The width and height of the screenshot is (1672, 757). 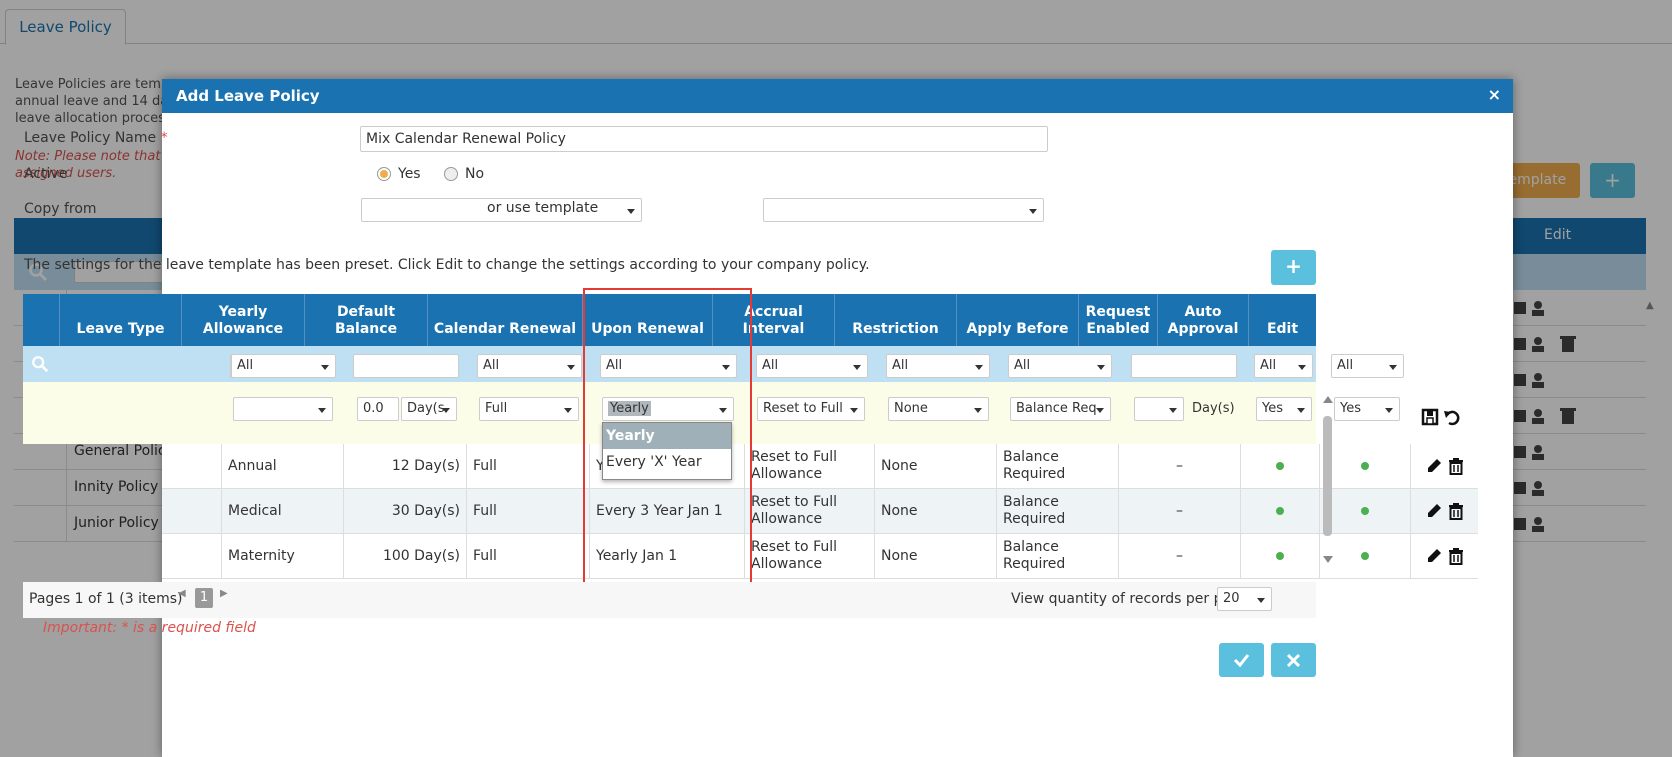 What do you see at coordinates (283, 409) in the screenshot?
I see `edit-leave-type-select` at bounding box center [283, 409].